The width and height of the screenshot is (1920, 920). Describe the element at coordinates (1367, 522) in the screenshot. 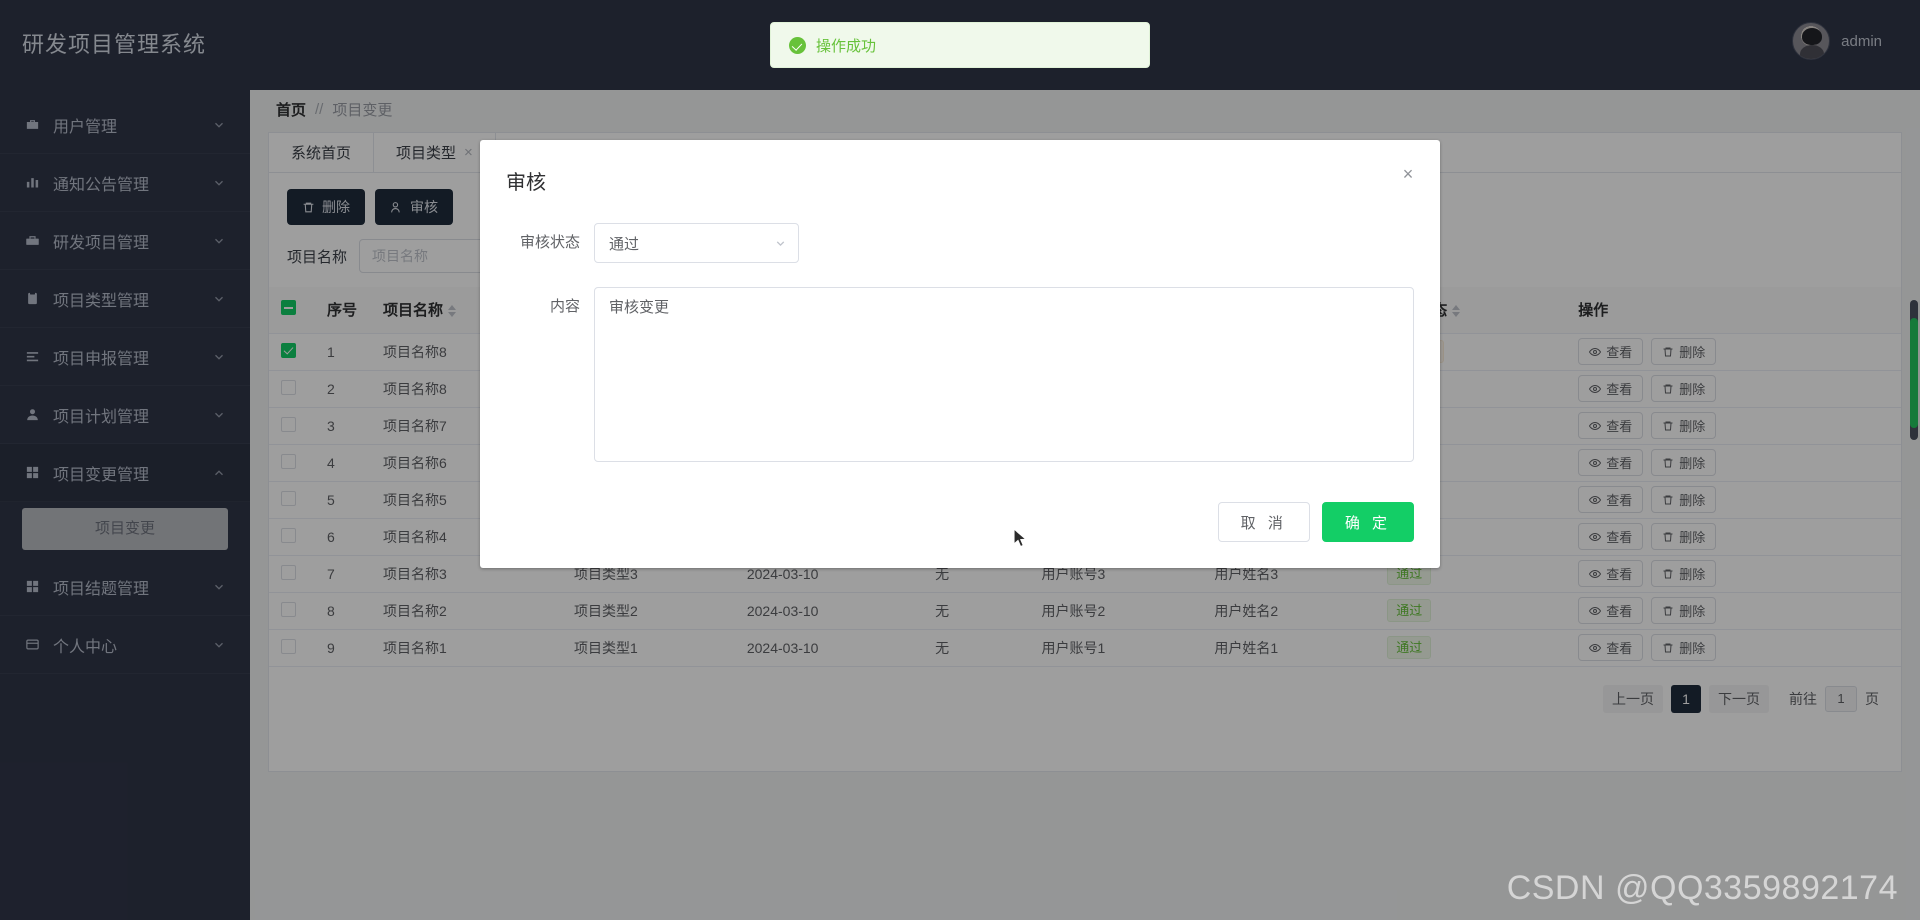

I see `confirm-button: 确 定` at that location.